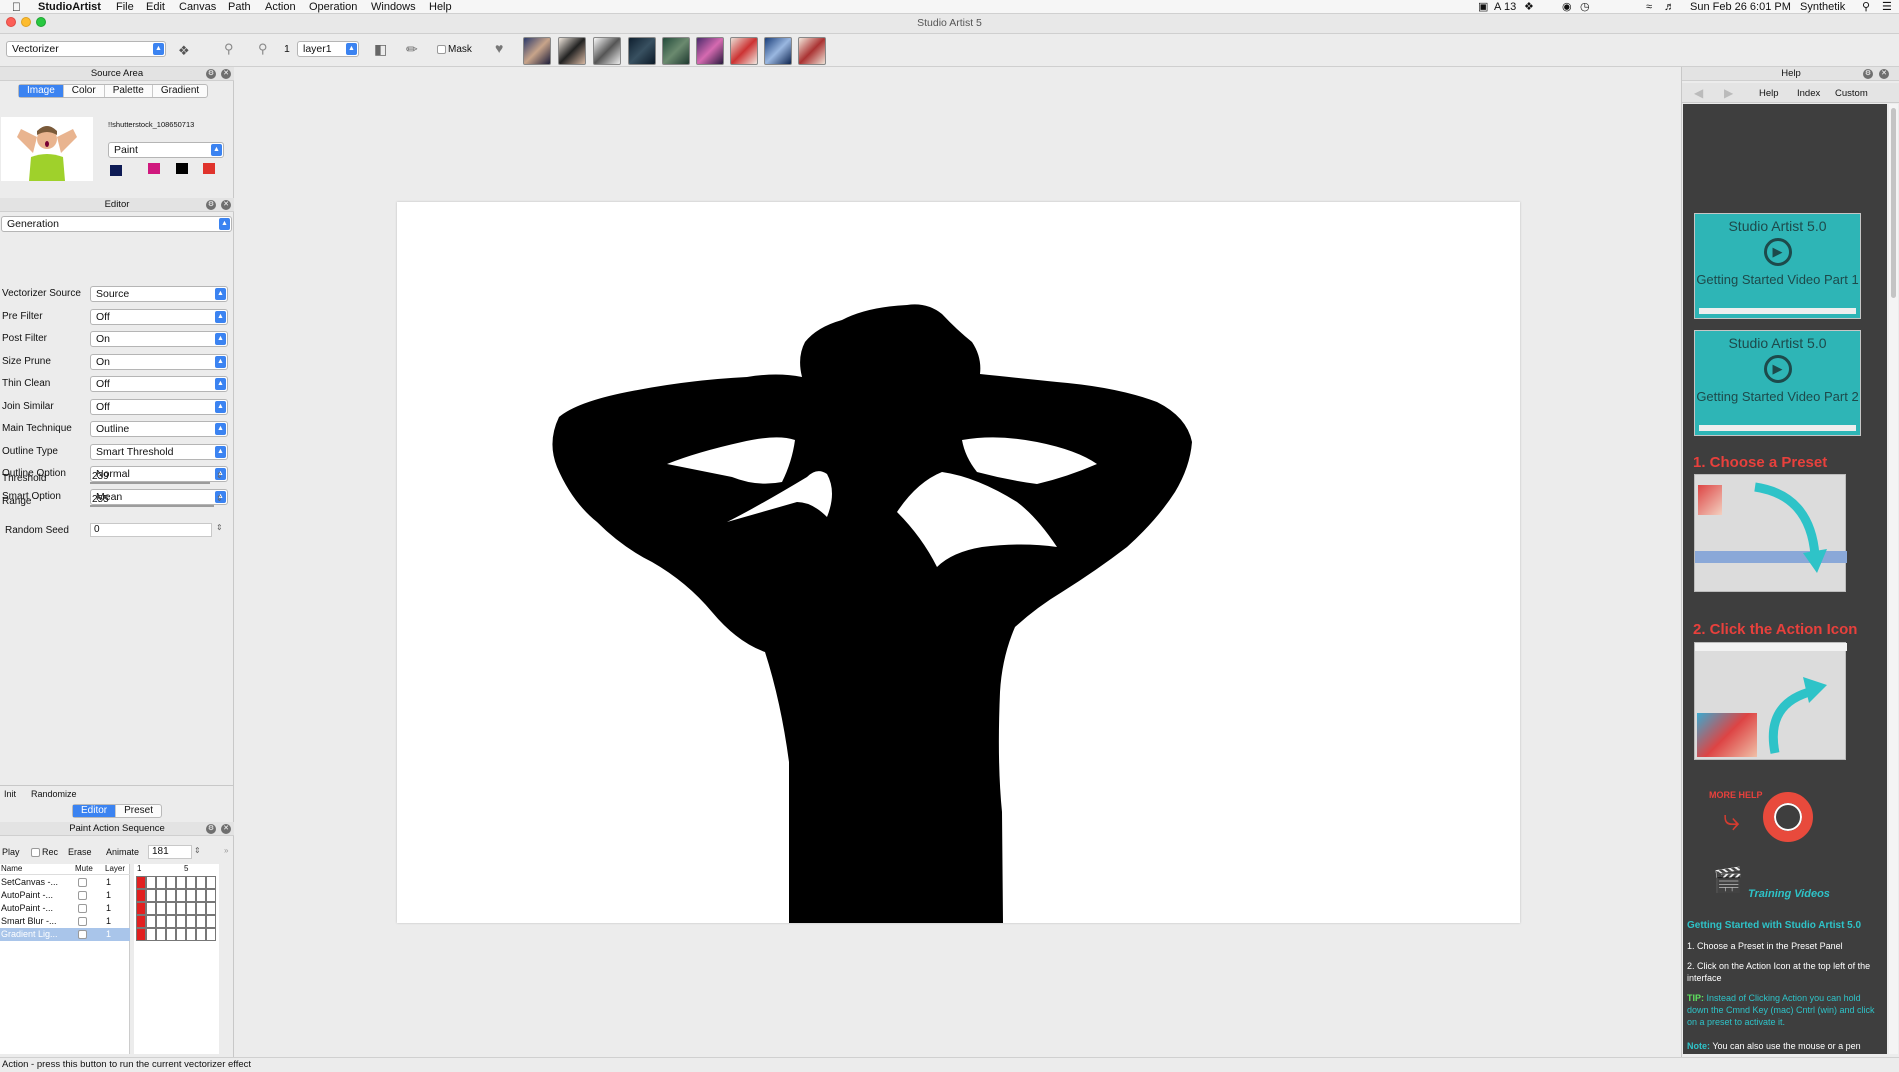 This screenshot has width=1899, height=1072. Describe the element at coordinates (116, 224) in the screenshot. I see `editor-category-select: Generation ▲` at that location.